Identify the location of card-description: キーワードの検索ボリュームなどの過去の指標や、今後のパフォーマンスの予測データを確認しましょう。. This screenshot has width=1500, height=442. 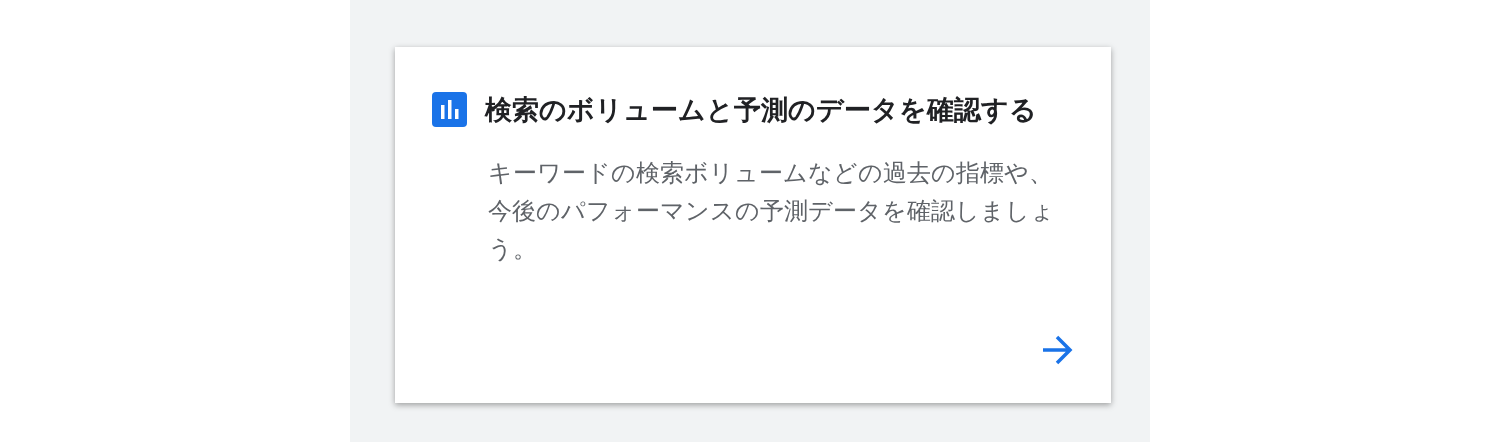
(772, 211).